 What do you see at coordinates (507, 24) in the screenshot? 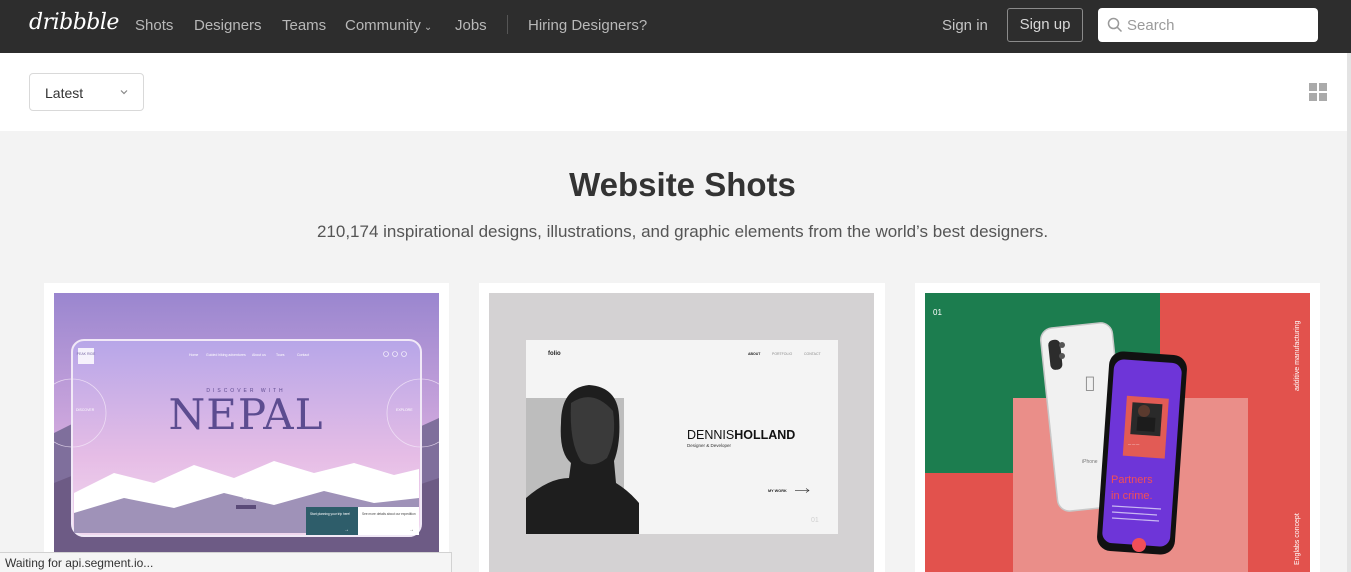
I see `nav-divider` at bounding box center [507, 24].